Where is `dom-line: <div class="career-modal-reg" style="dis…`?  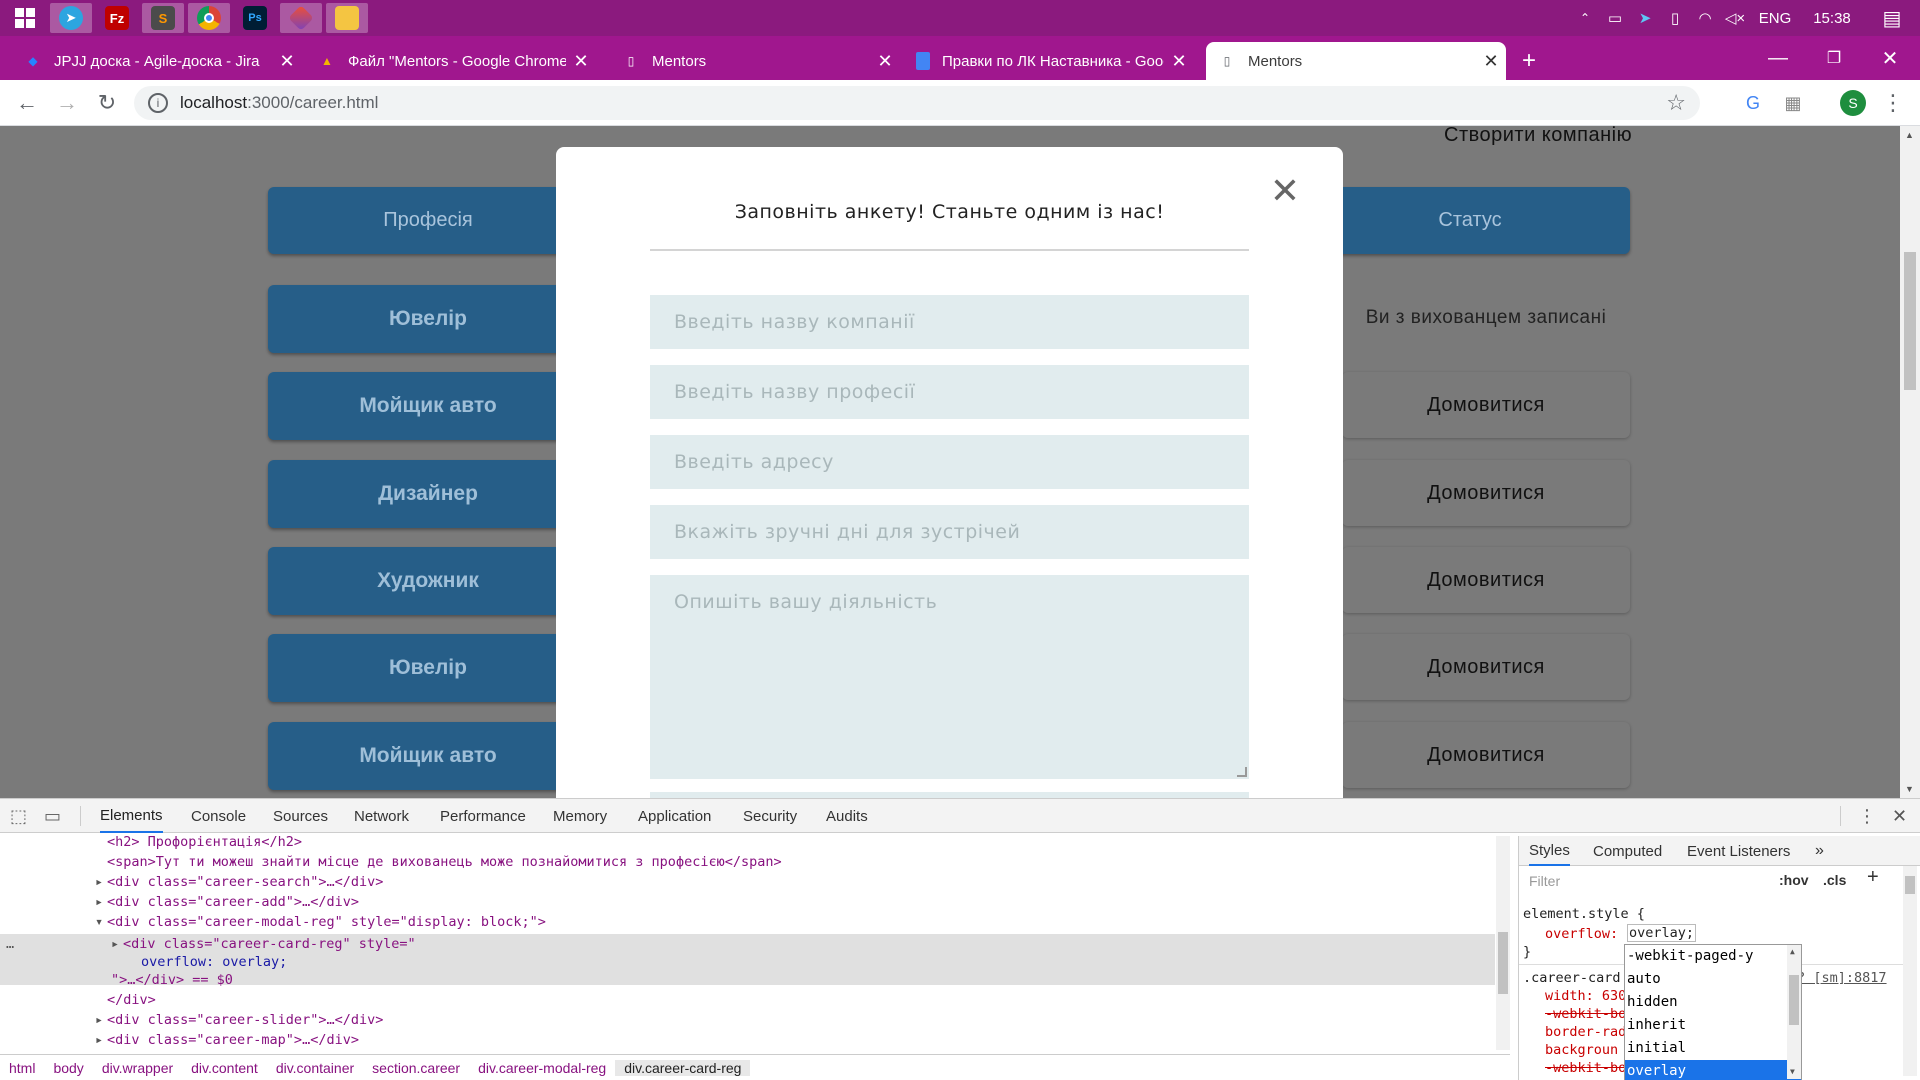
dom-line: <div class="career-modal-reg" style="dis… is located at coordinates (326, 922).